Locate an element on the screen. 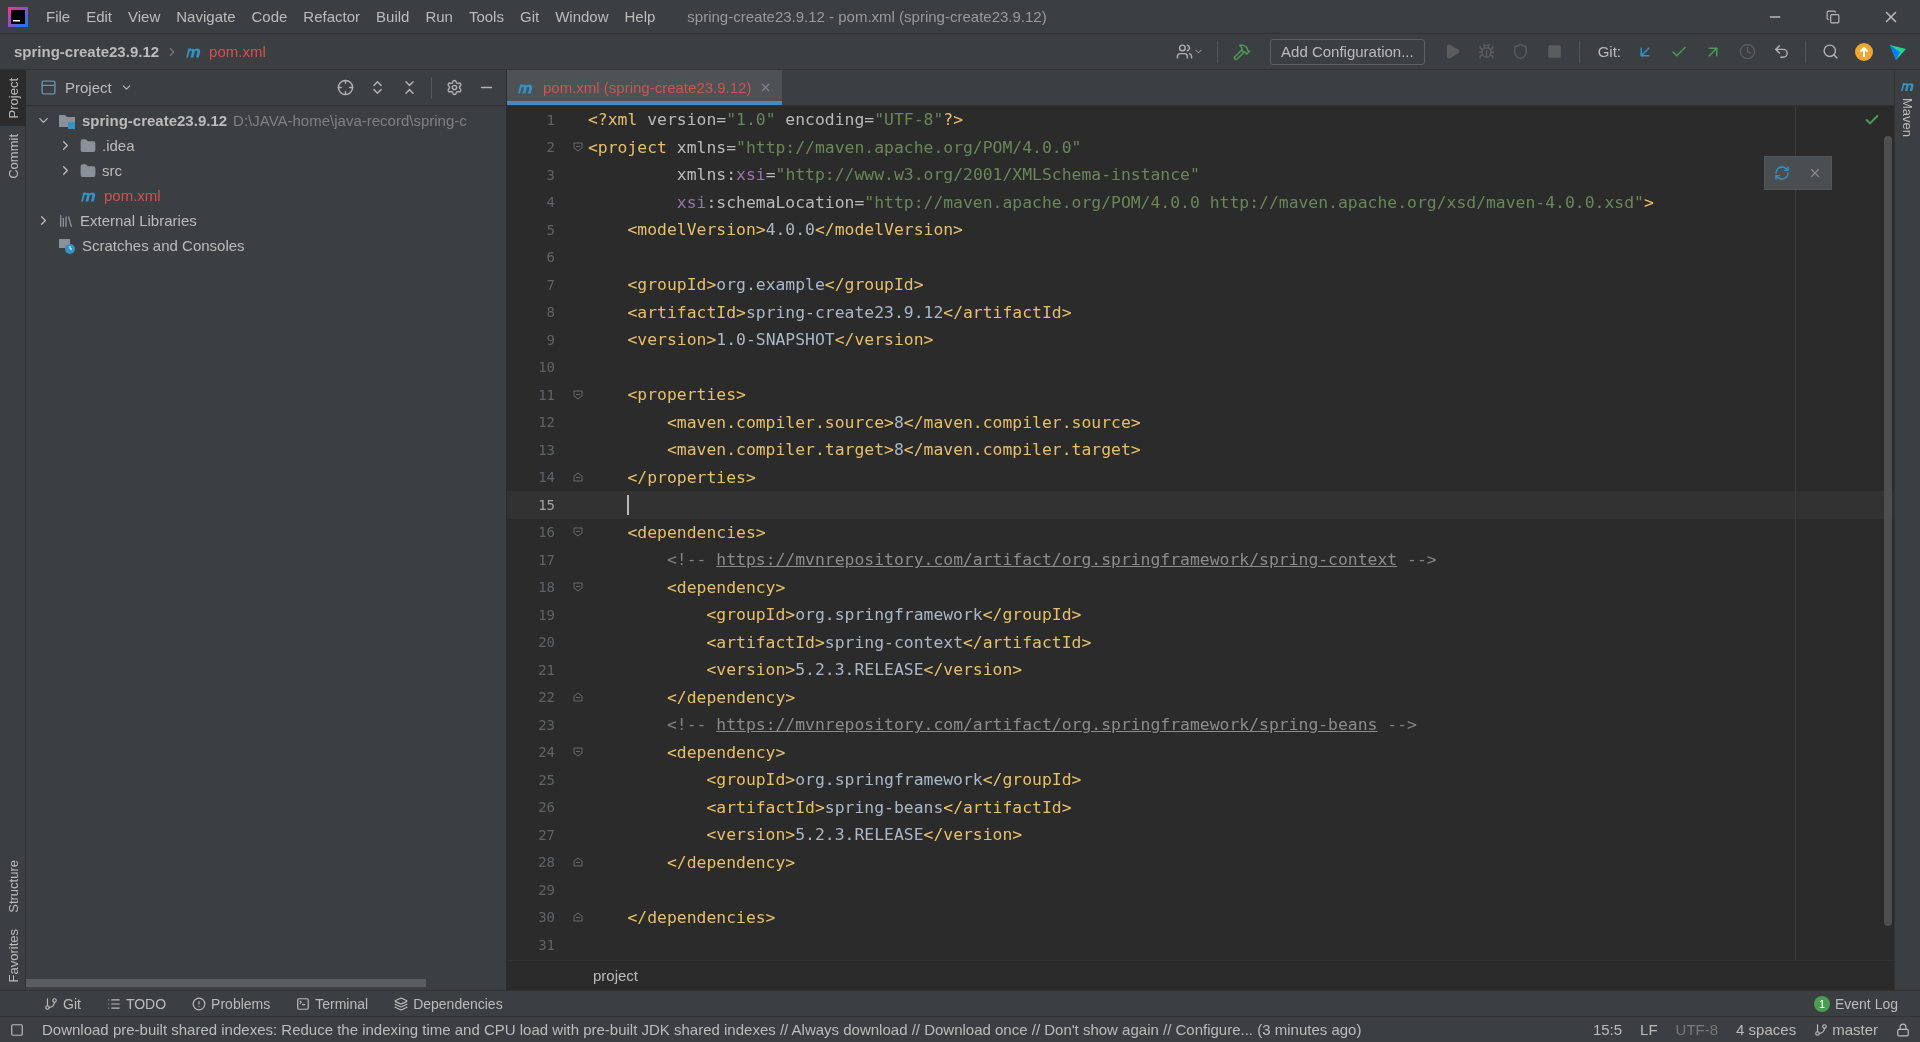 This screenshot has height=1042, width=1920. tool-window-tab: Project is located at coordinates (13, 98).